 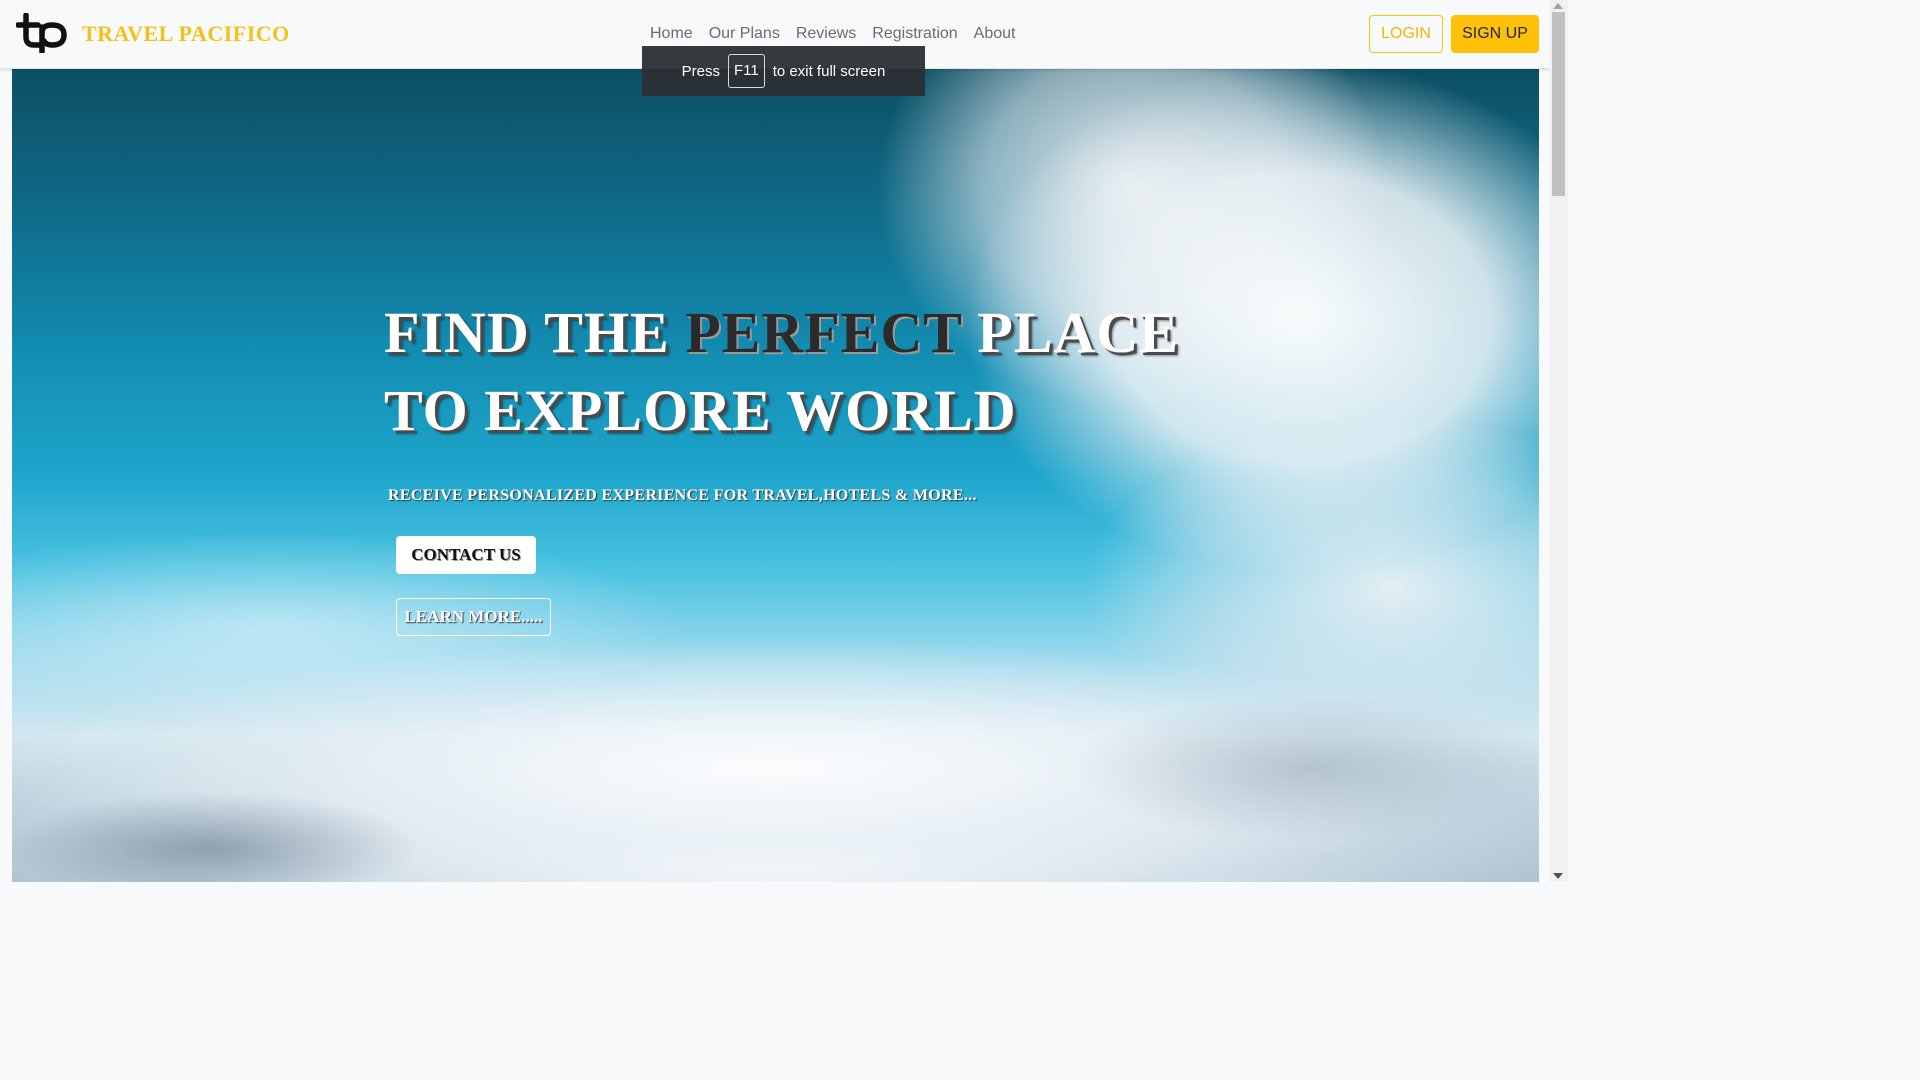 What do you see at coordinates (535, 332) in the screenshot?
I see `hero-title-start: FIND THE` at bounding box center [535, 332].